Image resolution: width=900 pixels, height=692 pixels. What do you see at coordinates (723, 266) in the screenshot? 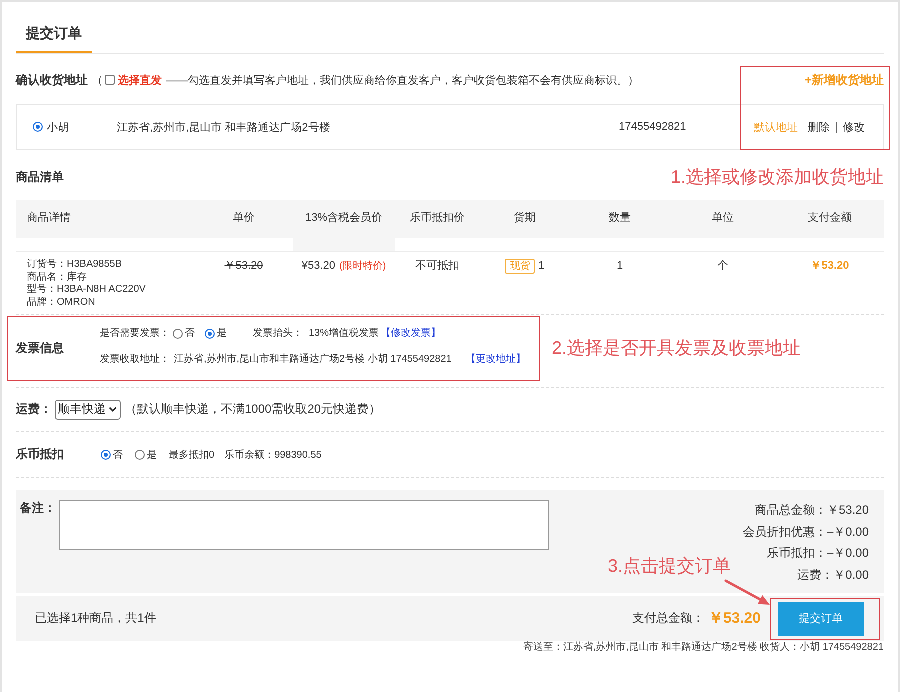
I see `unit: 个` at bounding box center [723, 266].